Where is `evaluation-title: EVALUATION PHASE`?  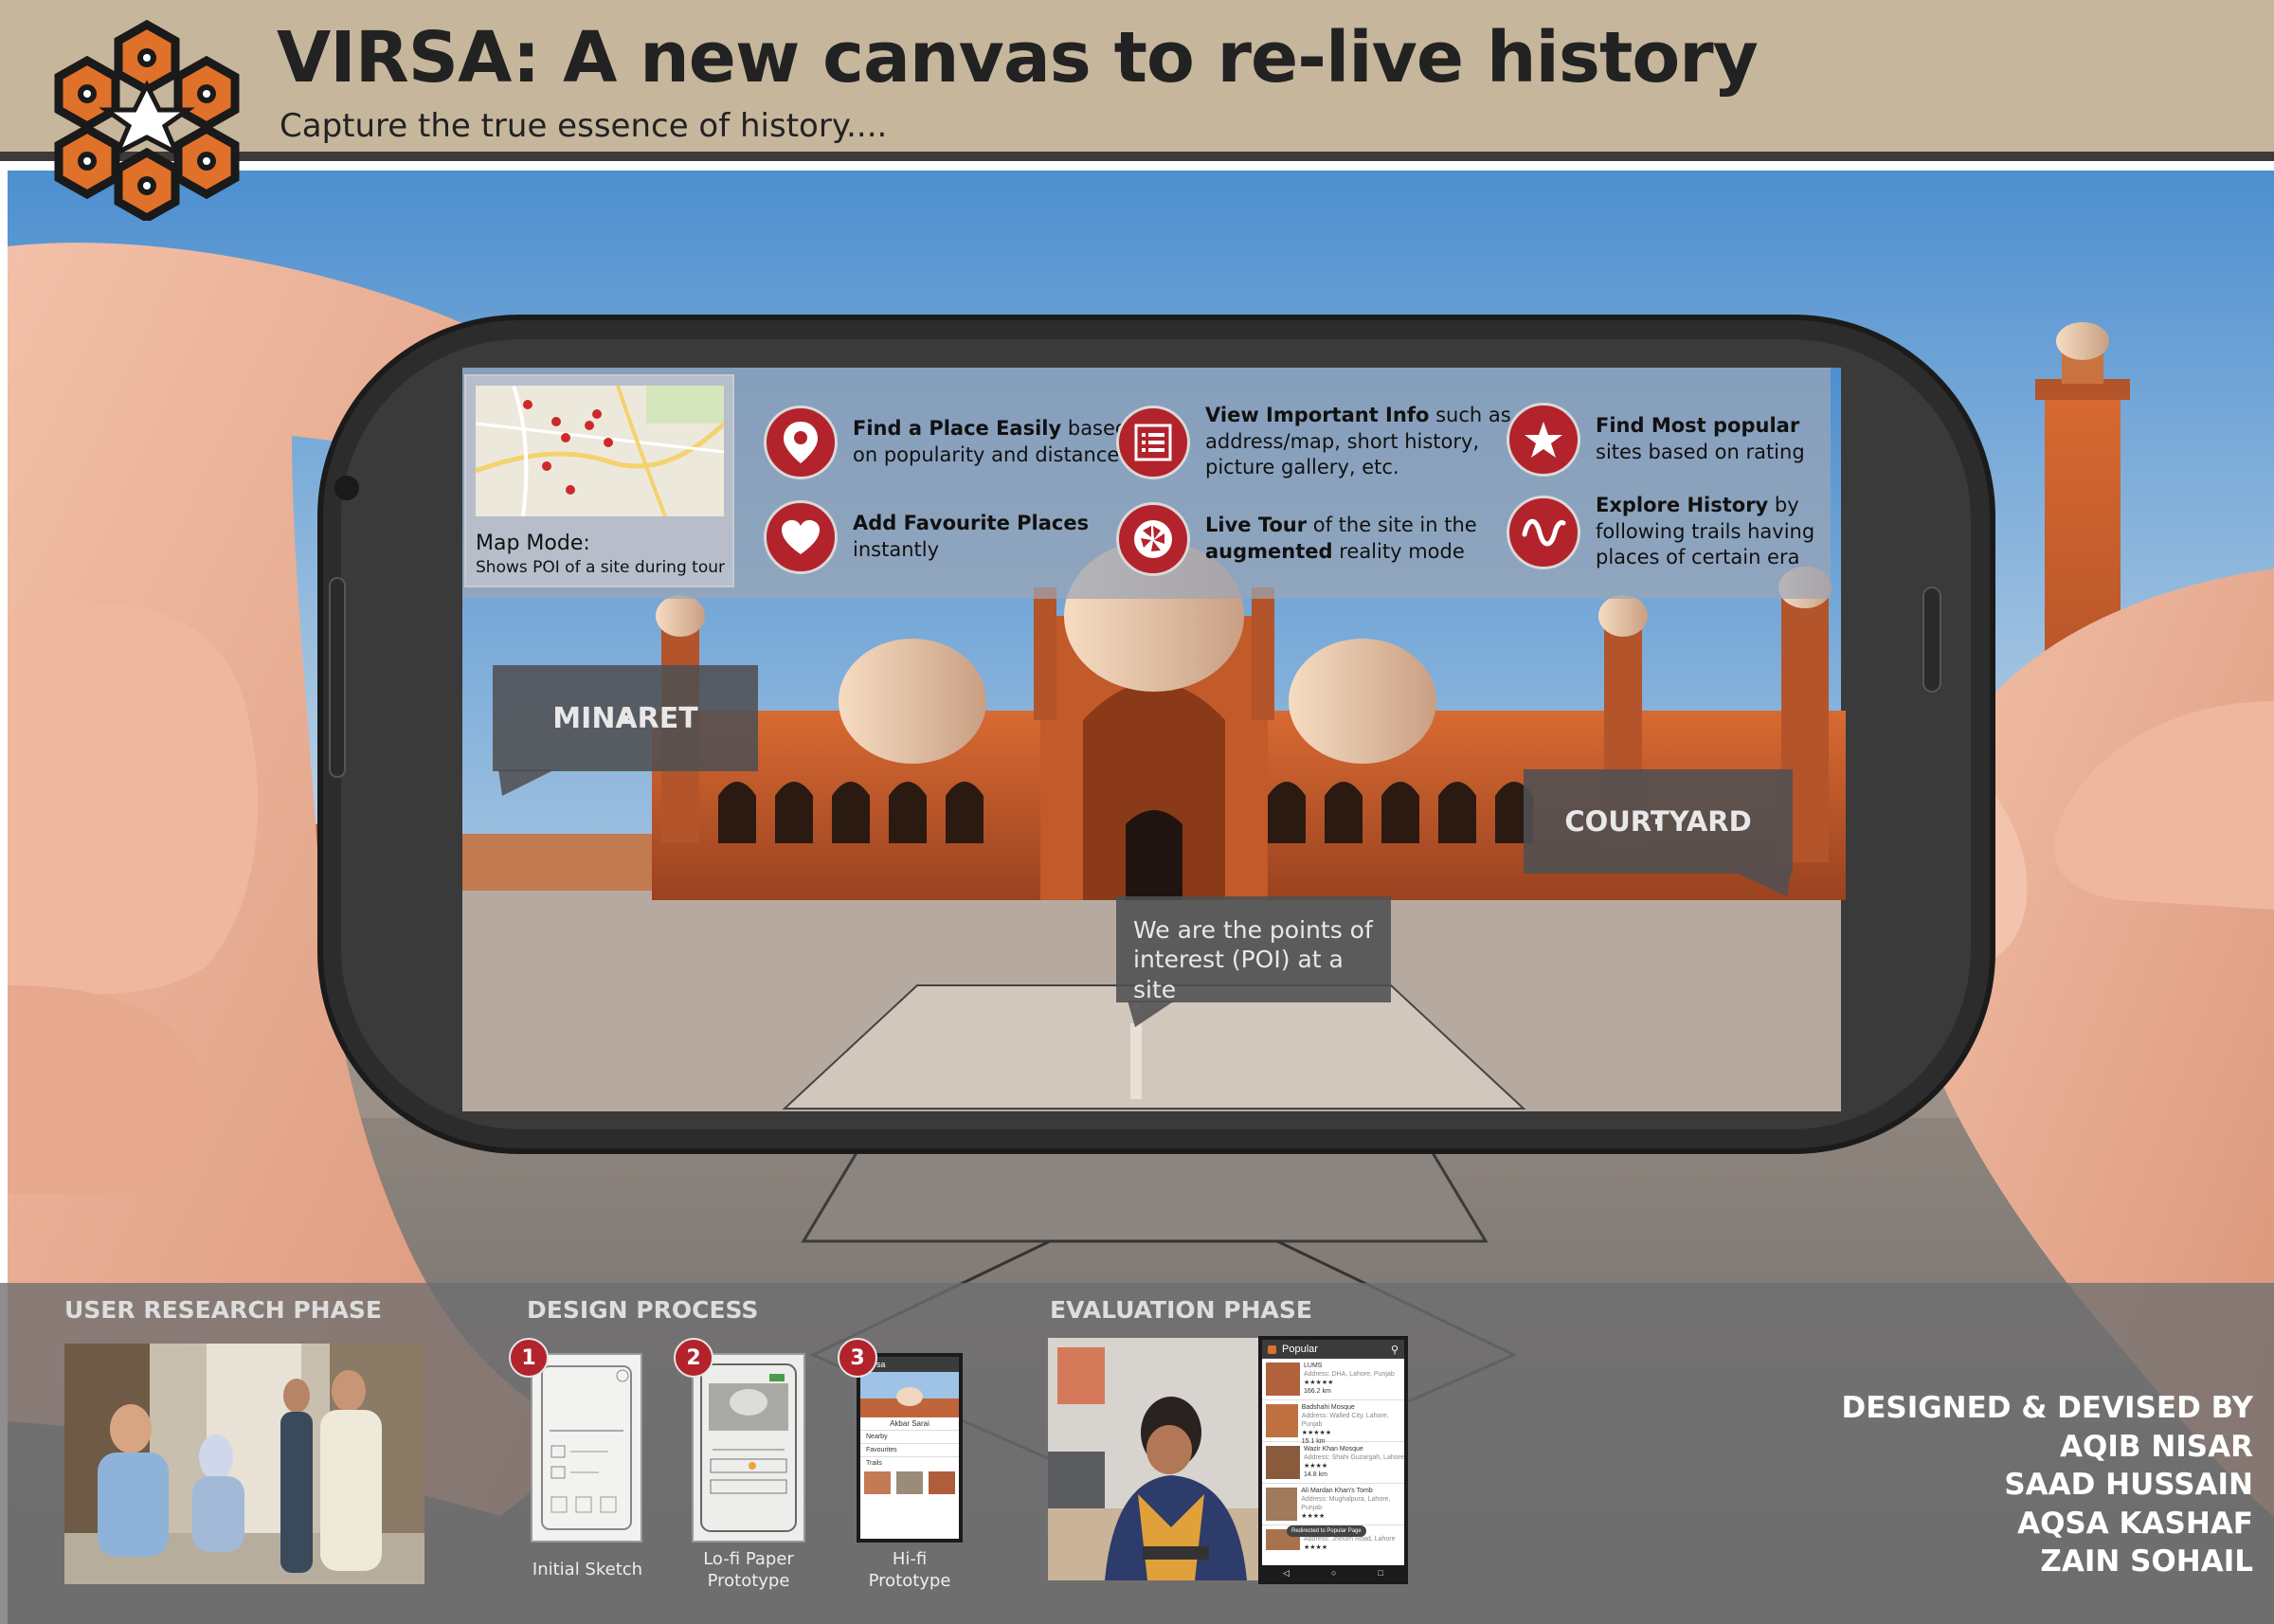 evaluation-title: EVALUATION PHASE is located at coordinates (1181, 1310).